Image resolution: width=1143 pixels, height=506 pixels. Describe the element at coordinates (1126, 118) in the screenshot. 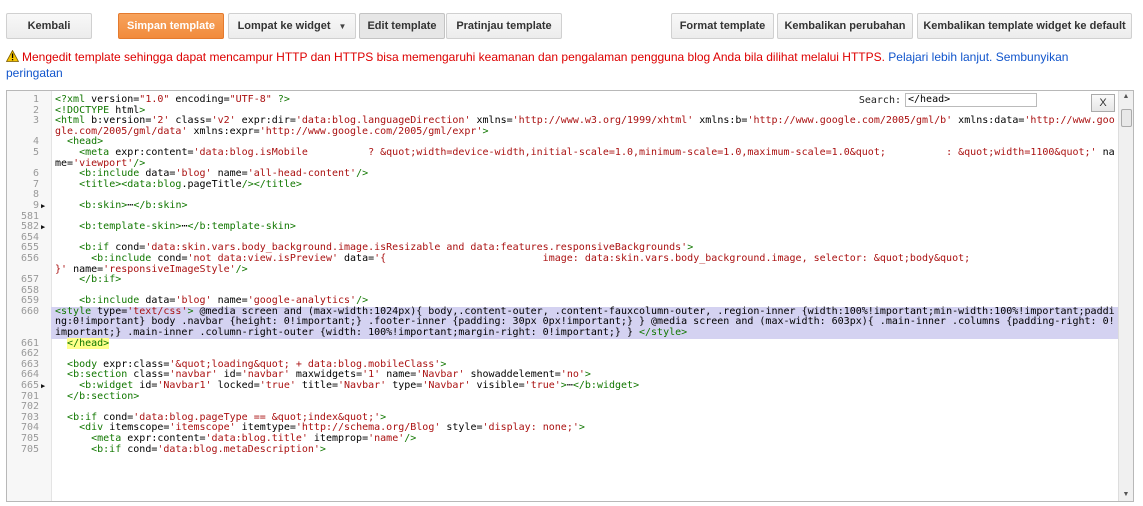

I see `scrollbar-thumb` at that location.